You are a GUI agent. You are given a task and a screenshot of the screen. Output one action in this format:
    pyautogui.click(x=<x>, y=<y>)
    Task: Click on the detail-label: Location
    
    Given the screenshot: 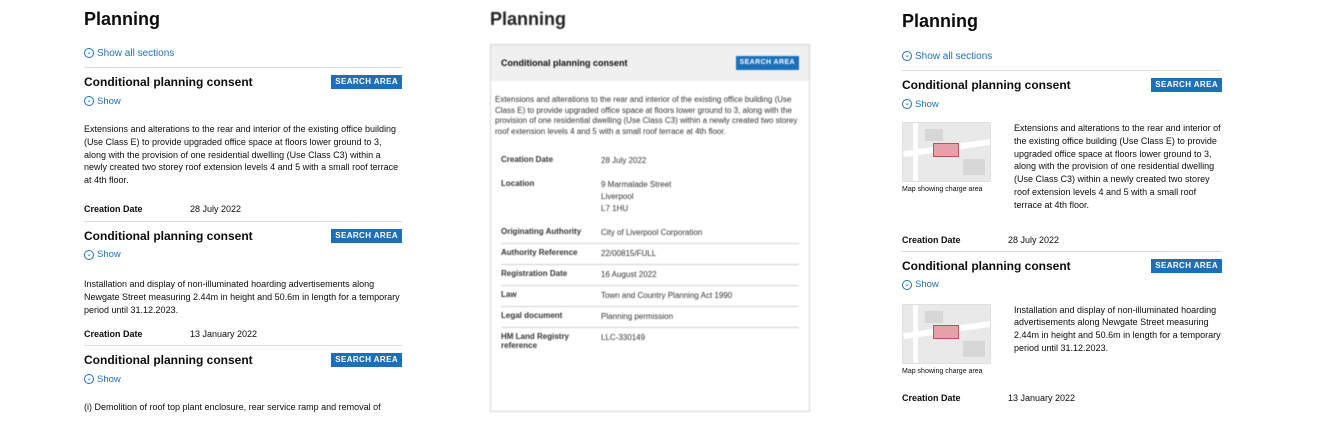 What is the action you would take?
    pyautogui.click(x=518, y=183)
    